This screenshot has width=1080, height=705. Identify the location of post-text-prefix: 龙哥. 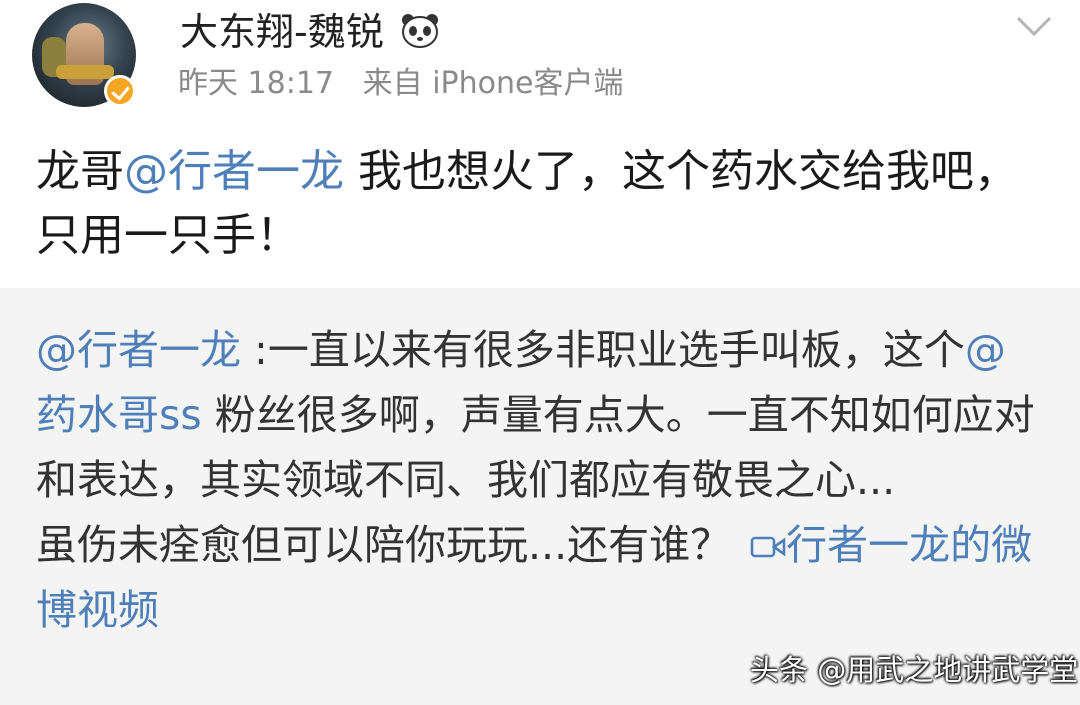
(80, 171).